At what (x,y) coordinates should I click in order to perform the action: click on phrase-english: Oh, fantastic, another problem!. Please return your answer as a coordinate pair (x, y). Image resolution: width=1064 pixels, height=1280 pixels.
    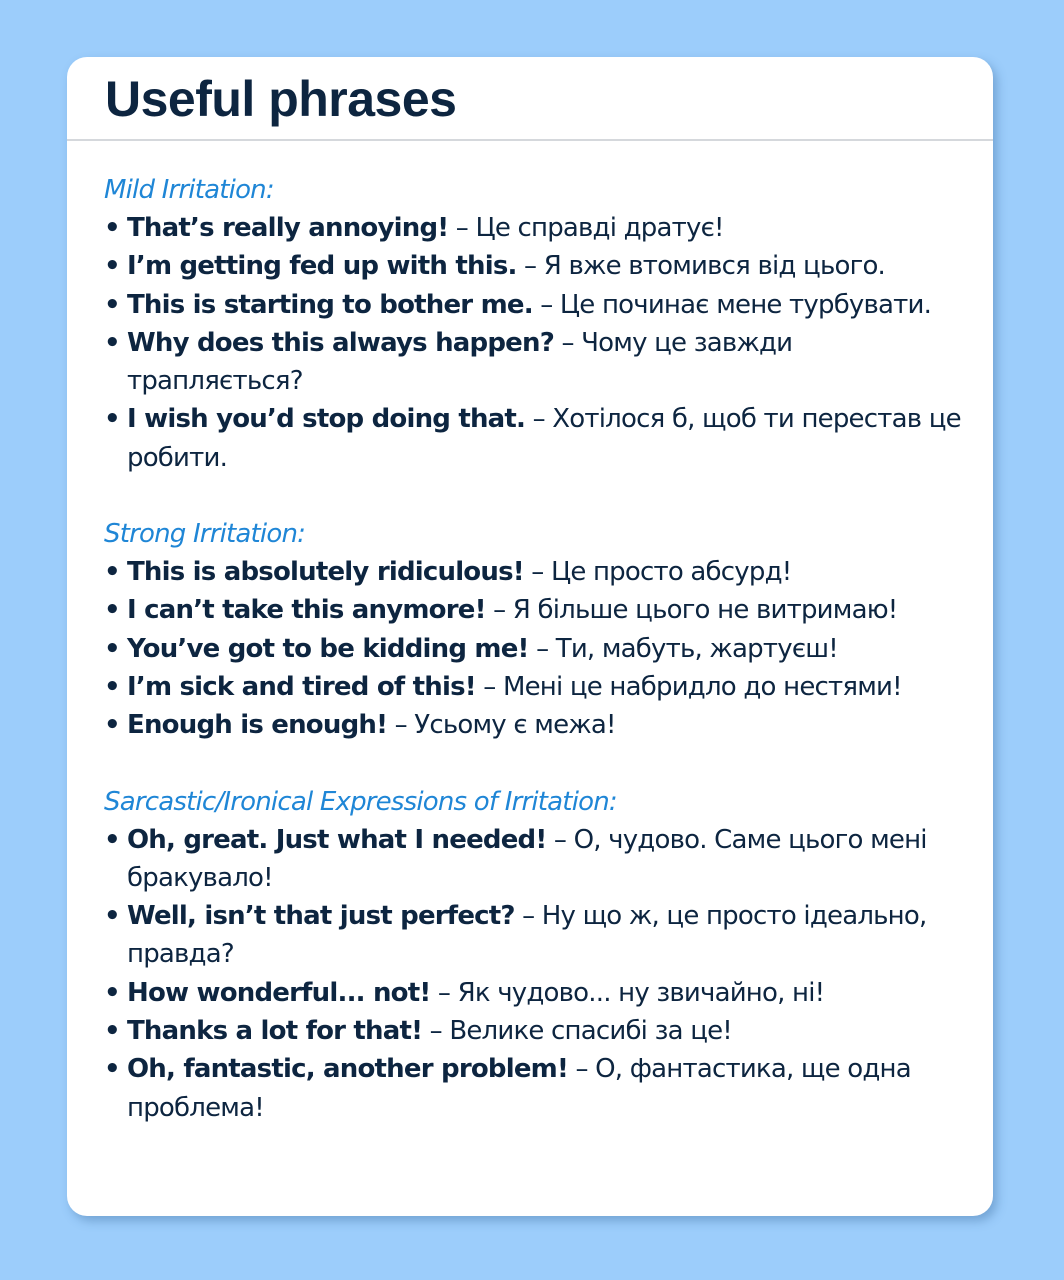
    Looking at the image, I should click on (348, 1069).